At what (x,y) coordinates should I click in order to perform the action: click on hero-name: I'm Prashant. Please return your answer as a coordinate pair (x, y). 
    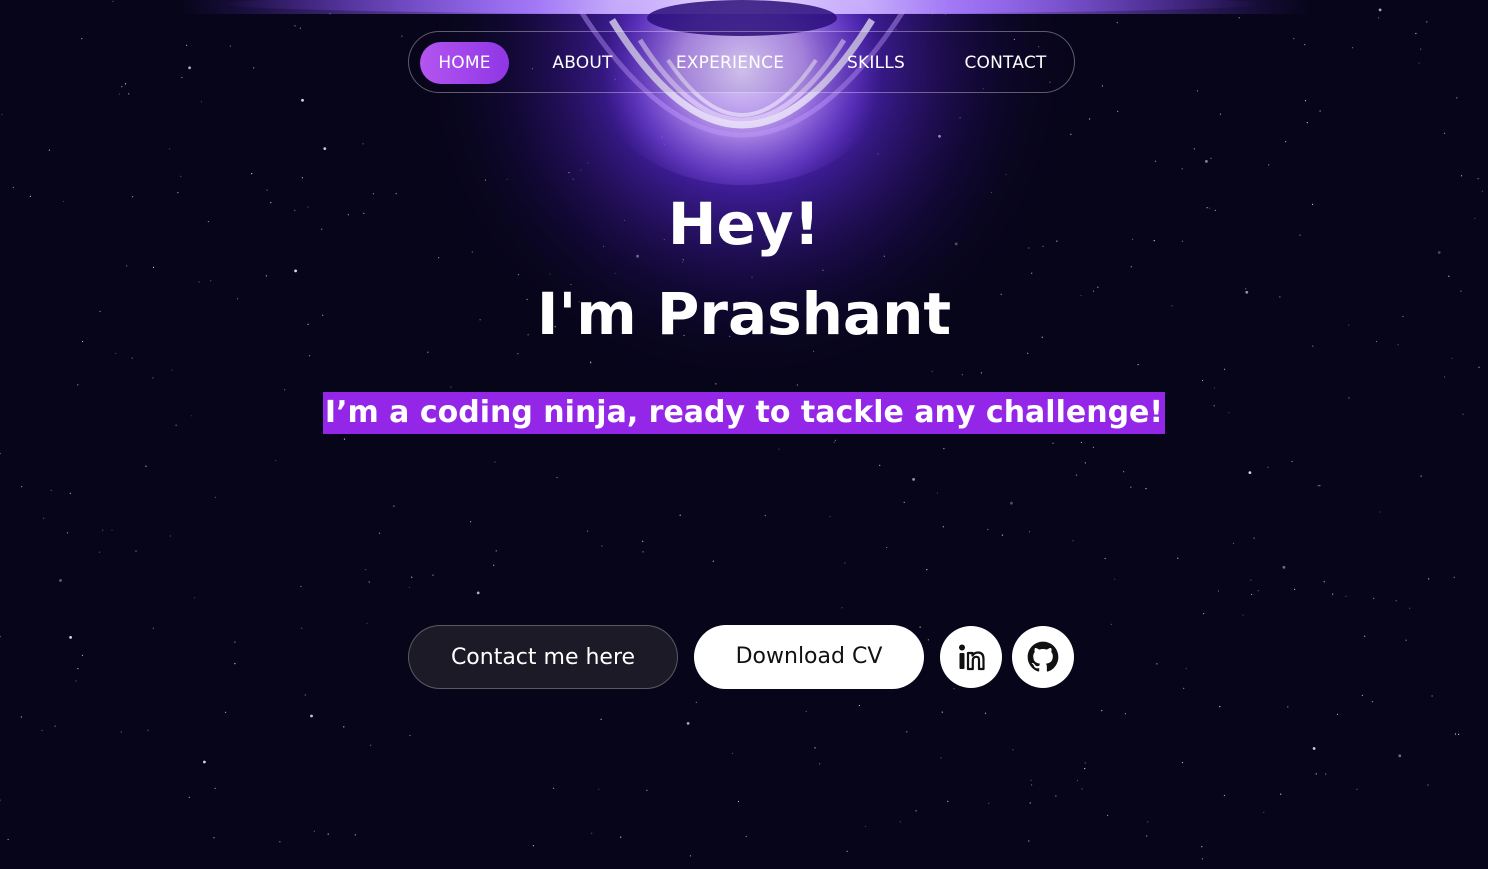
    Looking at the image, I should click on (744, 314).